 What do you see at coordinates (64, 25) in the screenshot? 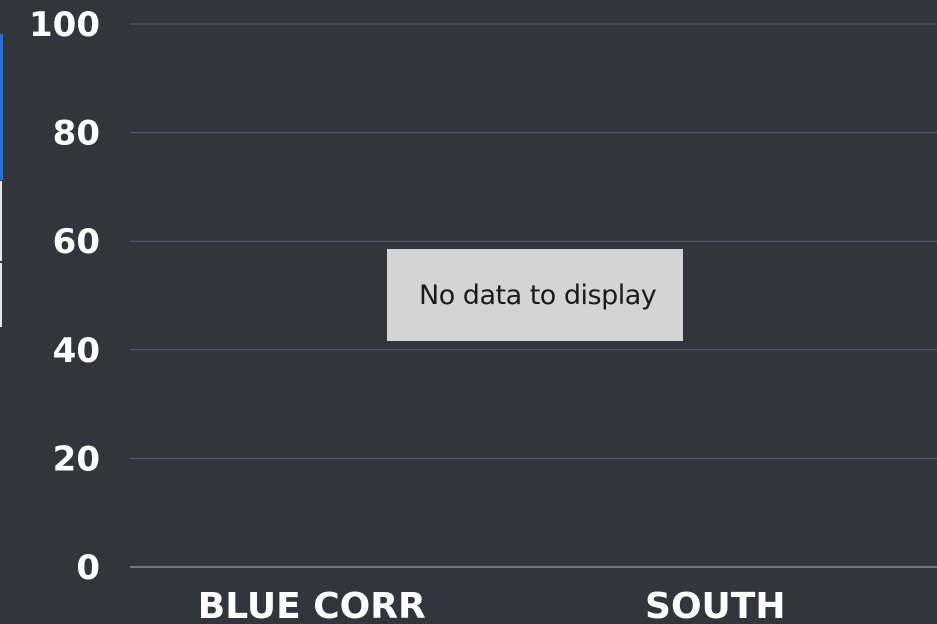
I see `y-tick-label: 100` at bounding box center [64, 25].